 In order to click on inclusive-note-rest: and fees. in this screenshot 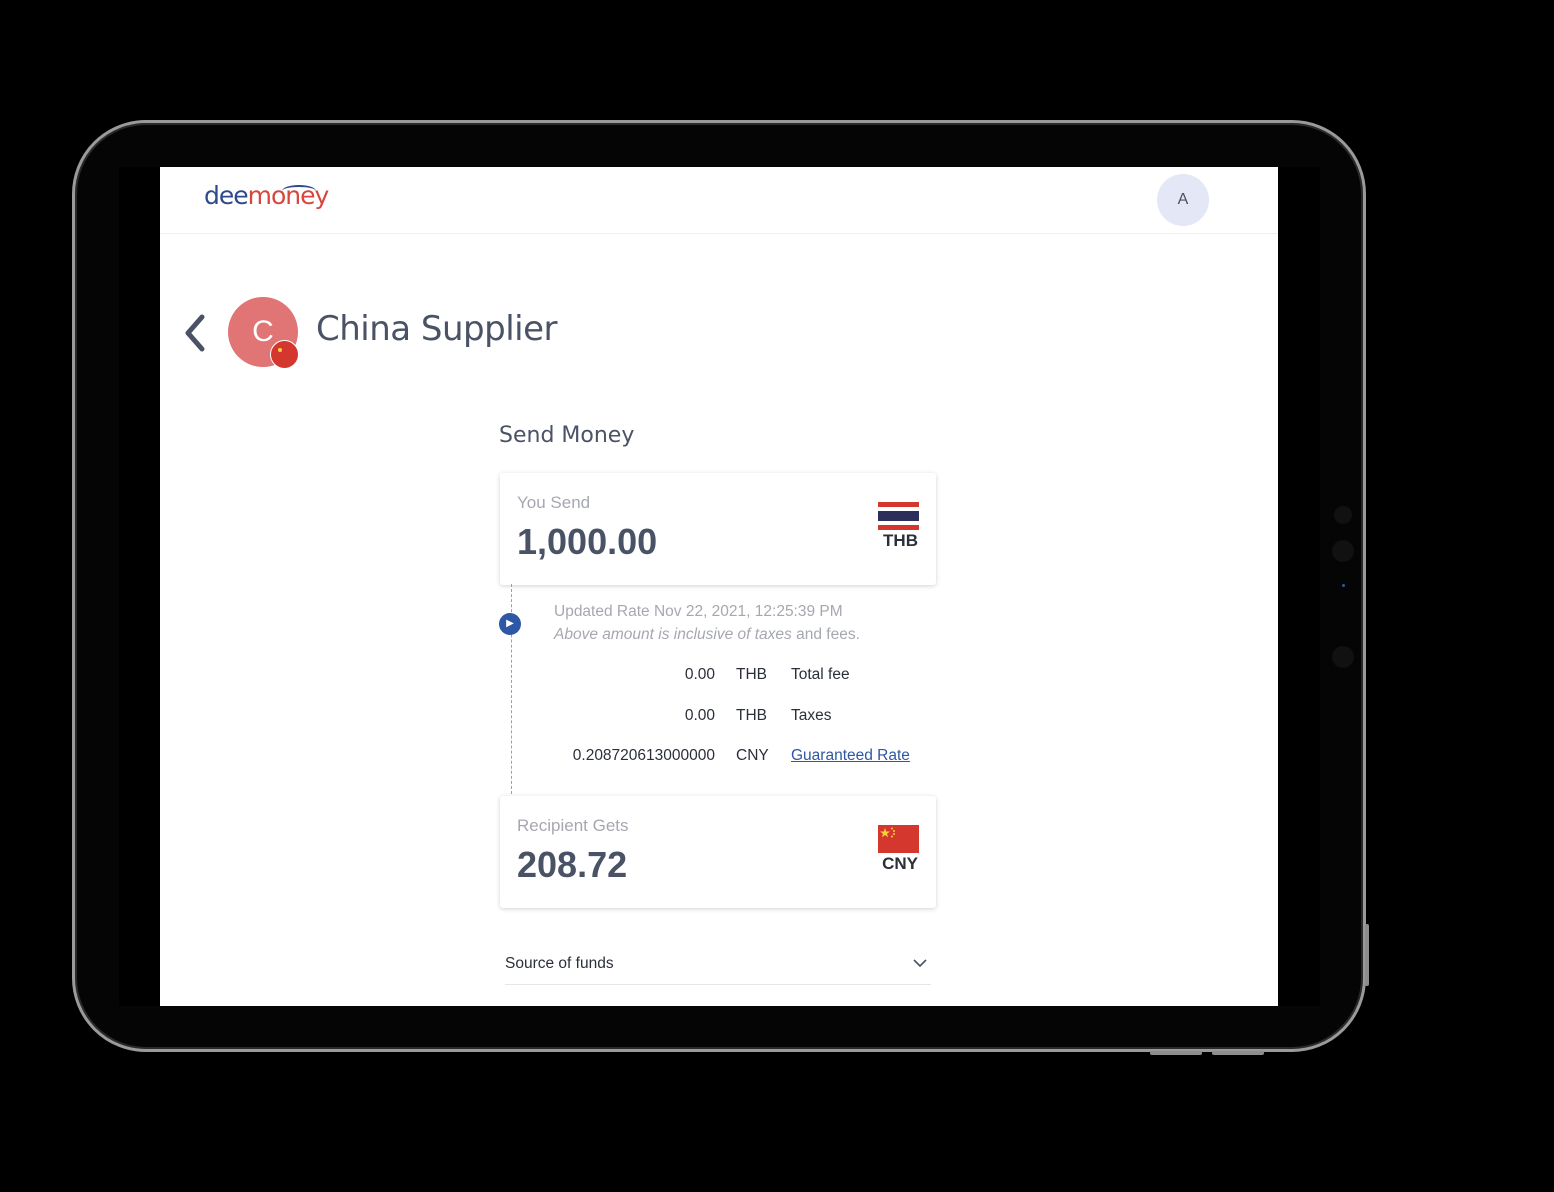, I will do `click(825, 634)`.